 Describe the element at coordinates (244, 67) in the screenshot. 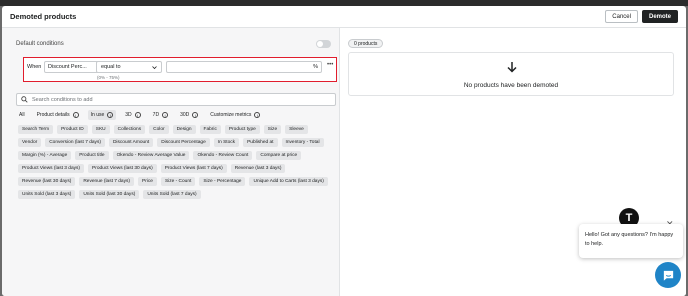

I see `condition-value-input: %` at that location.